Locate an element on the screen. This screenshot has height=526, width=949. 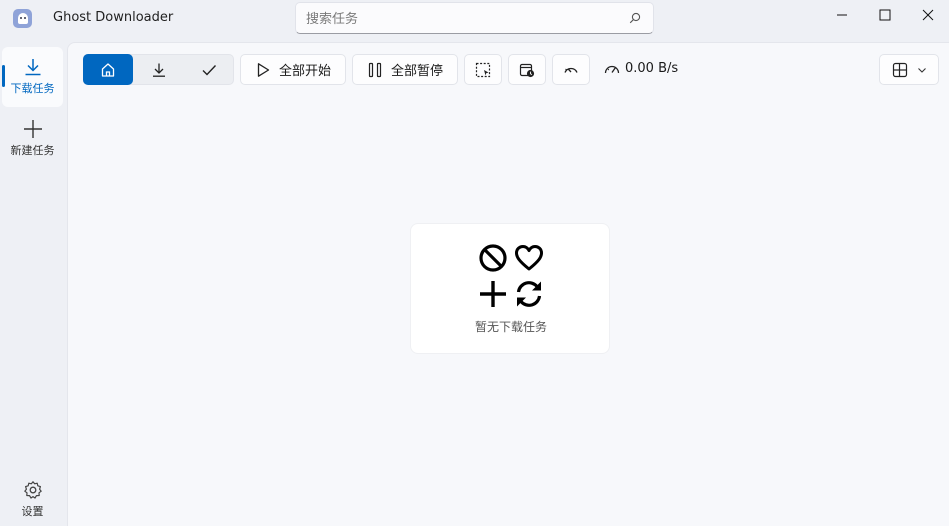
pause-all-button: 全部暂停 is located at coordinates (405, 69).